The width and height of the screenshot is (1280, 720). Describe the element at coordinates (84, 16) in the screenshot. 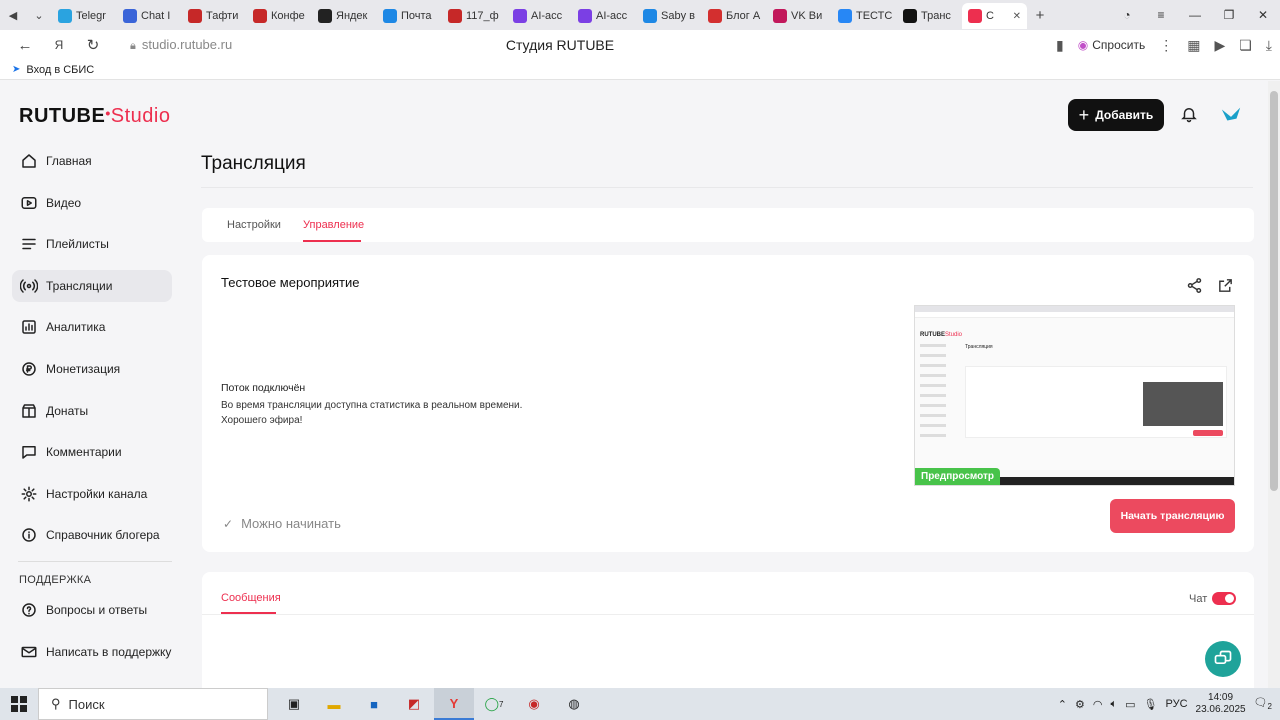

I see `browser-tab: Telegr` at that location.